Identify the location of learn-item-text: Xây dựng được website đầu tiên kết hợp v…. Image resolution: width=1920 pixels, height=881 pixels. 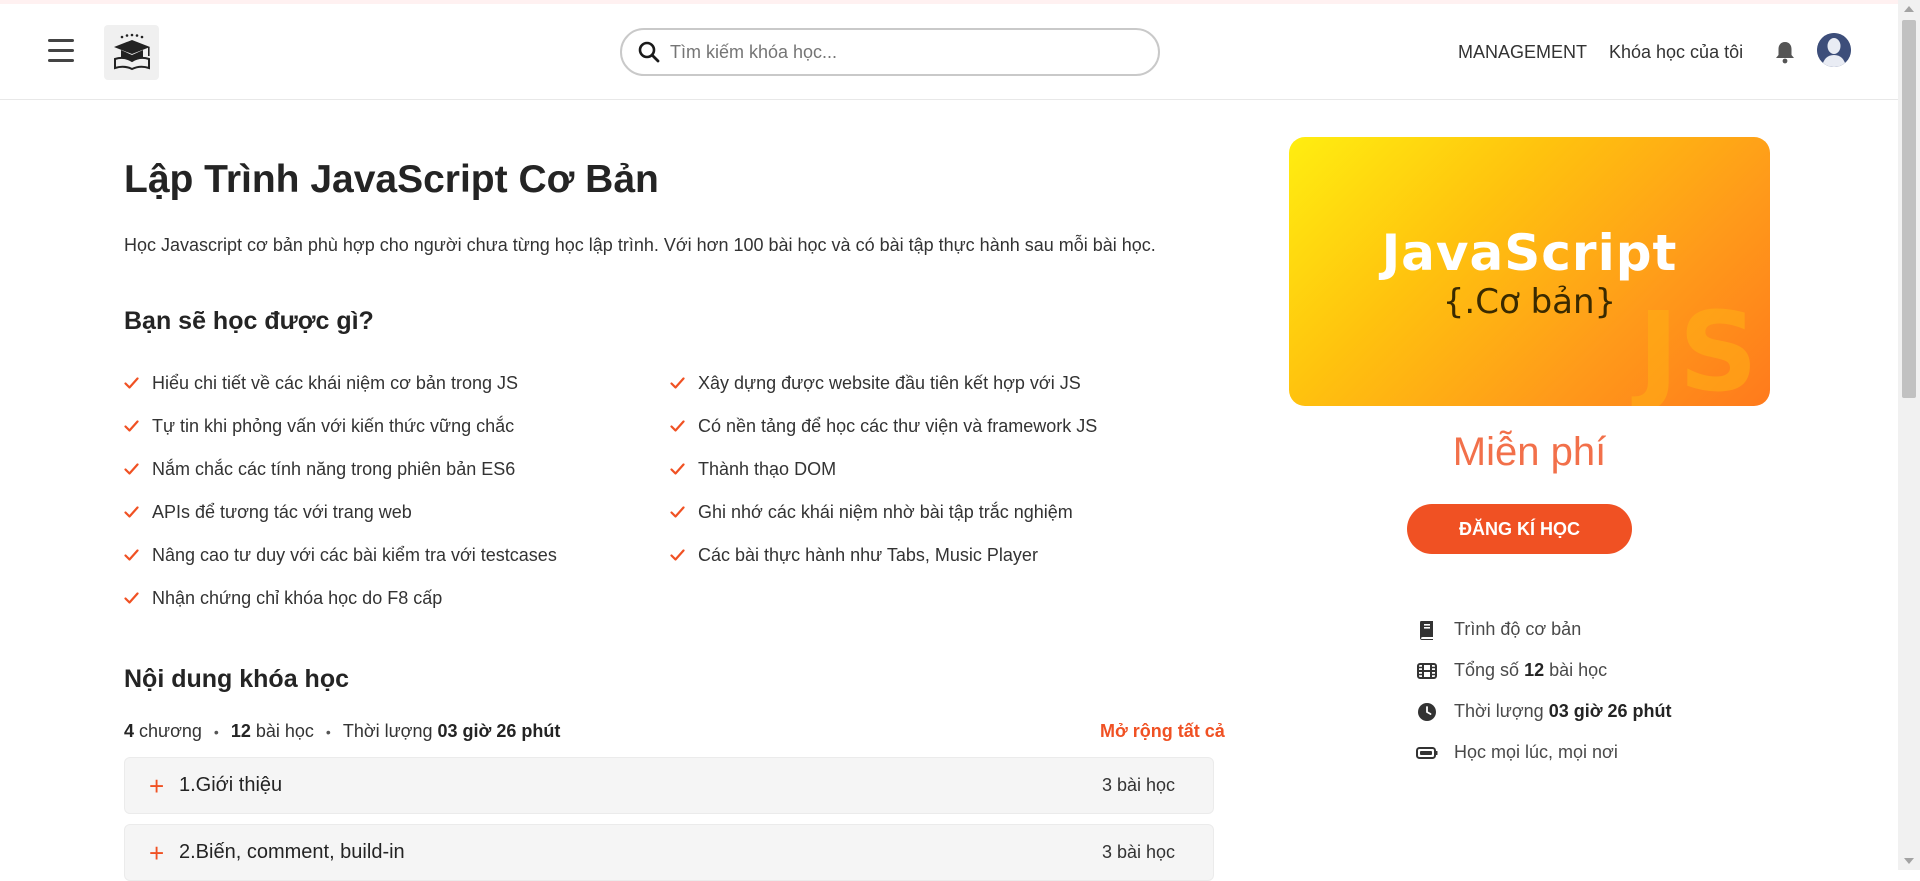
(889, 383).